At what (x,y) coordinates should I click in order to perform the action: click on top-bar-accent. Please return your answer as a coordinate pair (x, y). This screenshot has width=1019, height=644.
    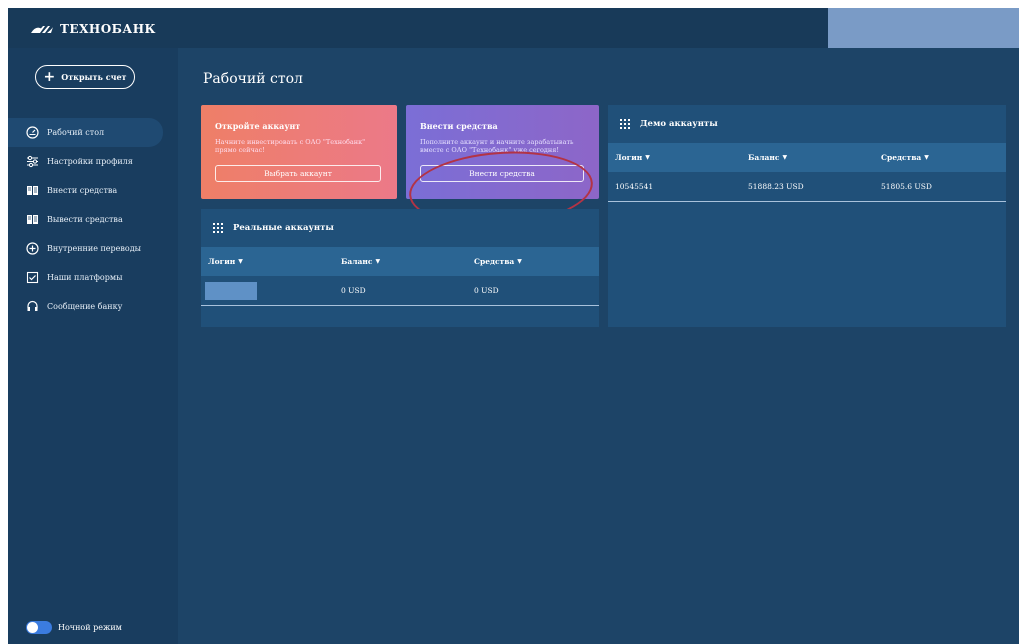
    Looking at the image, I should click on (923, 28).